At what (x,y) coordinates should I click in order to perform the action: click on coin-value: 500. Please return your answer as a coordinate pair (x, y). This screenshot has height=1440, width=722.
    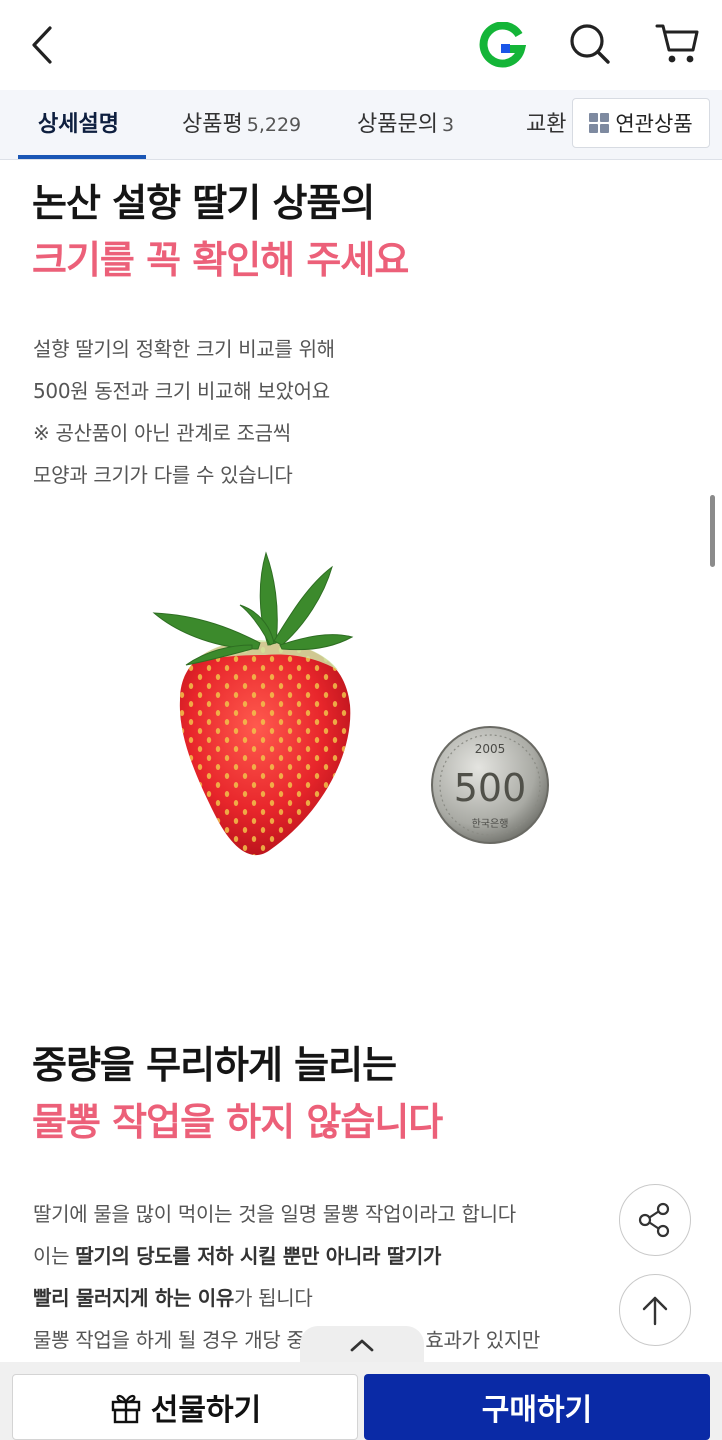
    Looking at the image, I should click on (490, 788).